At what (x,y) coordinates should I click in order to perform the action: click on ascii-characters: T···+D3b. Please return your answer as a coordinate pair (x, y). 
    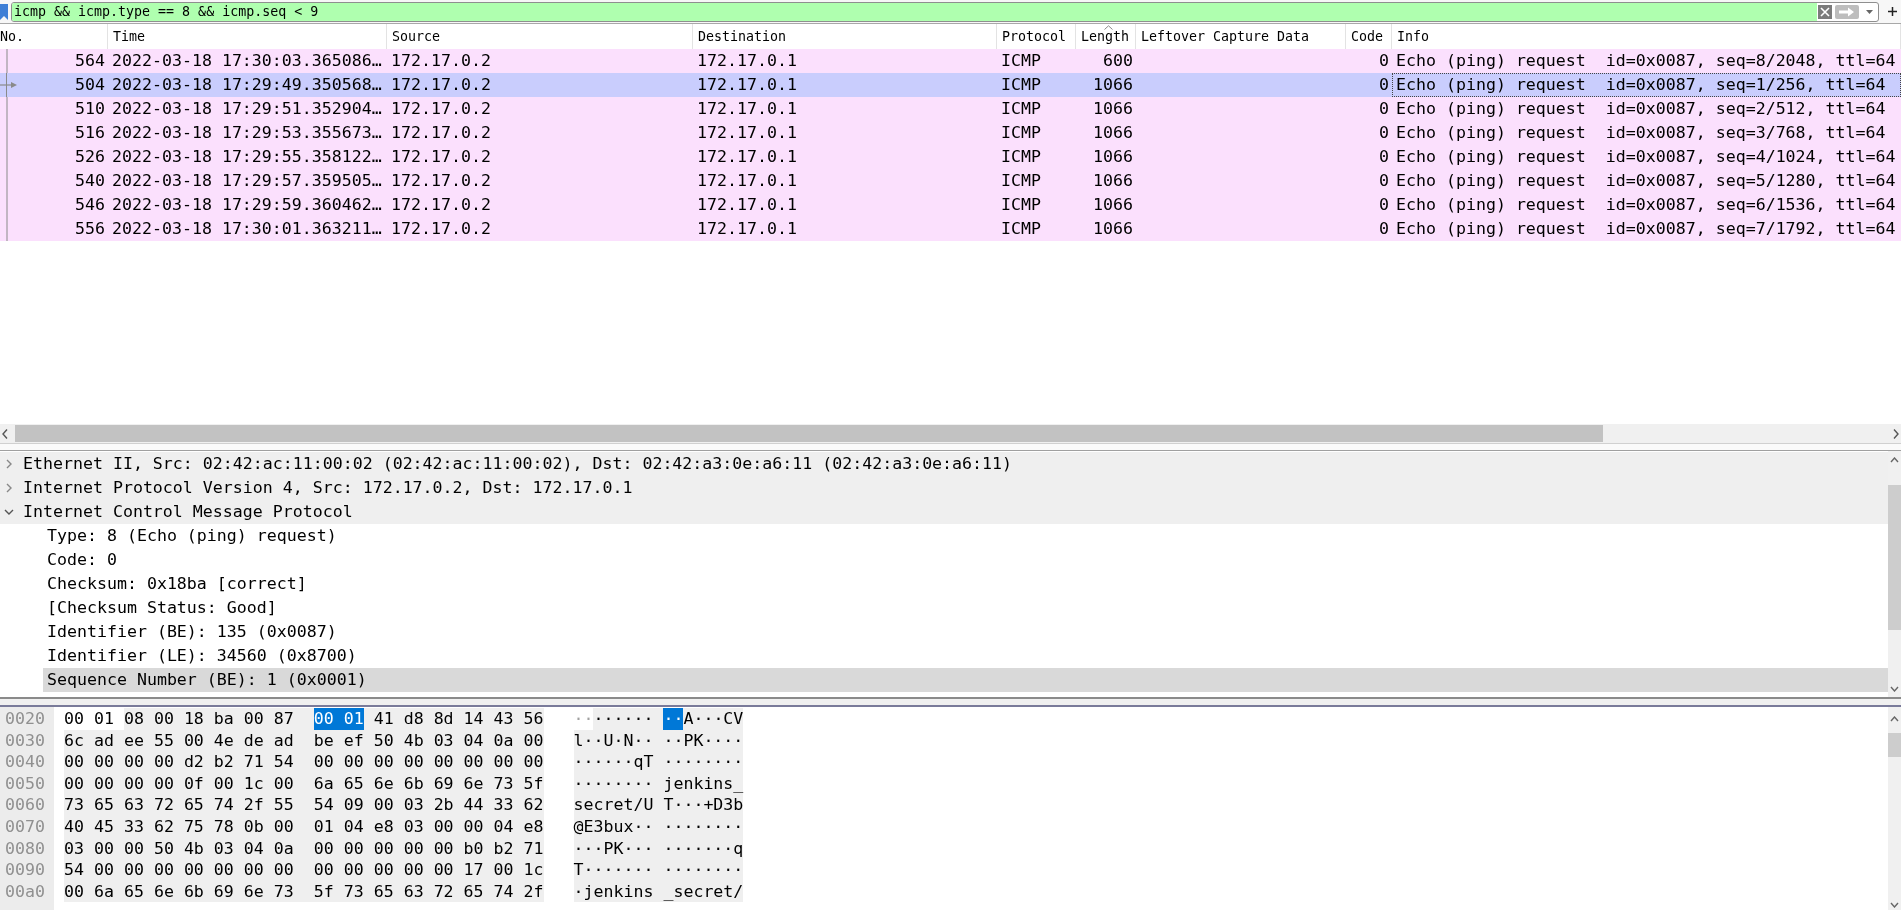
    Looking at the image, I should click on (703, 805).